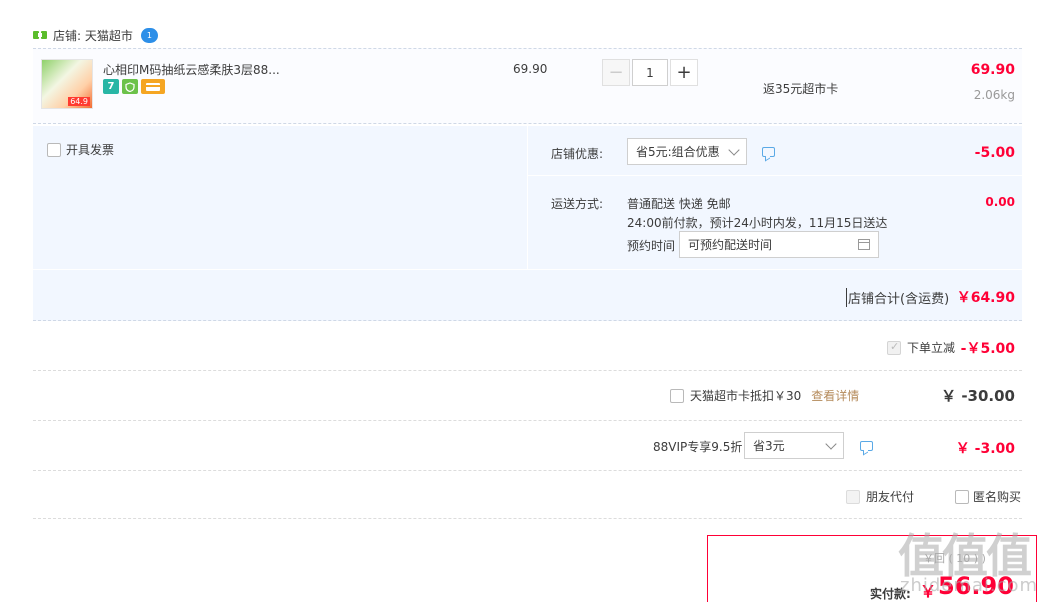 The height and width of the screenshot is (602, 1045). What do you see at coordinates (853, 496) in the screenshot?
I see `friend-pay-checkbox` at bounding box center [853, 496].